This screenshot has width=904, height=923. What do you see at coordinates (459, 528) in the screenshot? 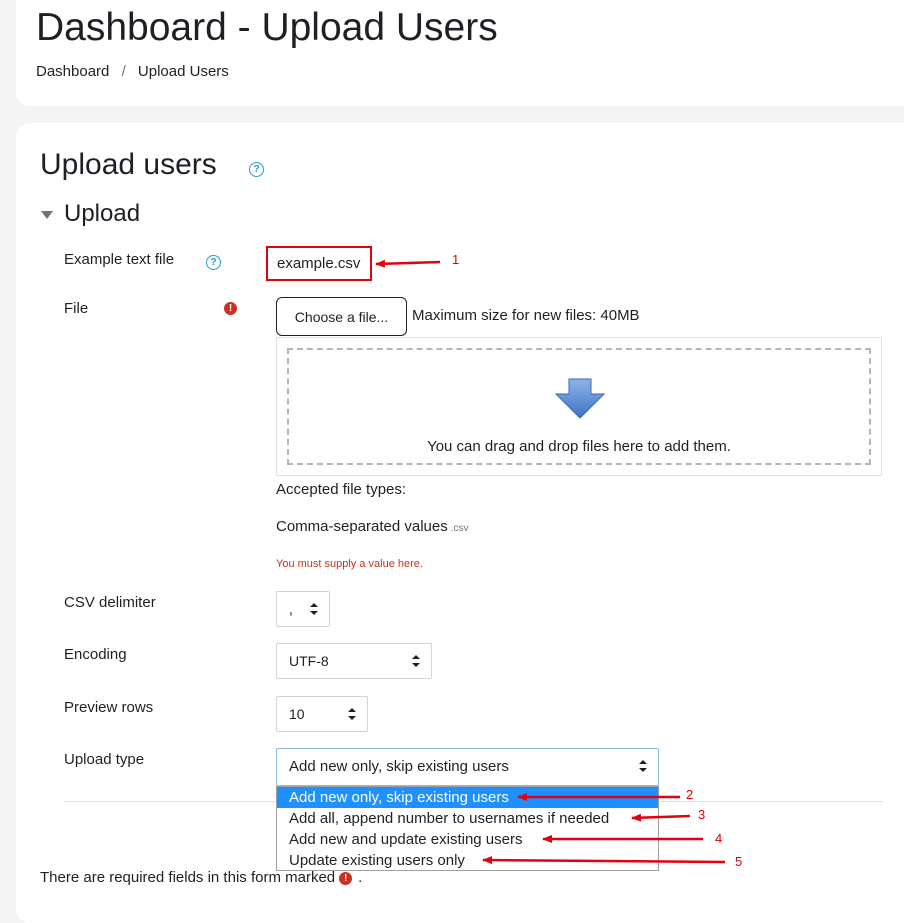
I see `accepted-type-extension: .csv` at bounding box center [459, 528].